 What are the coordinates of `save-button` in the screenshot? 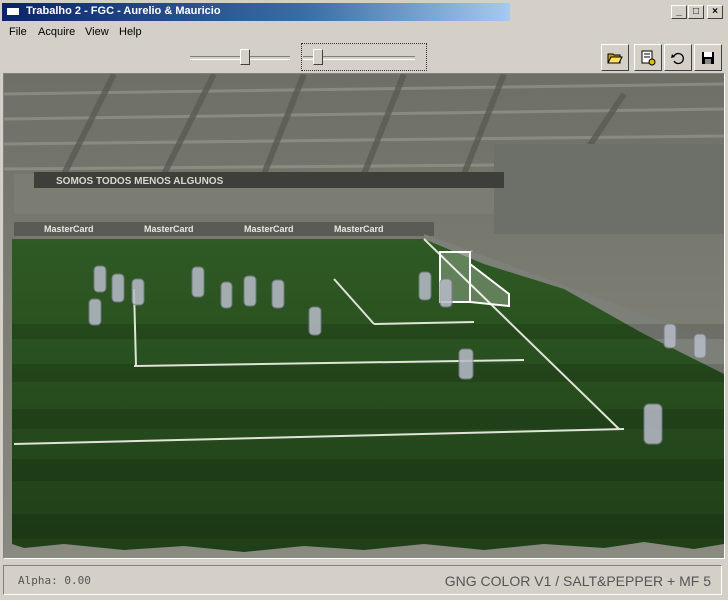 It's located at (708, 57).